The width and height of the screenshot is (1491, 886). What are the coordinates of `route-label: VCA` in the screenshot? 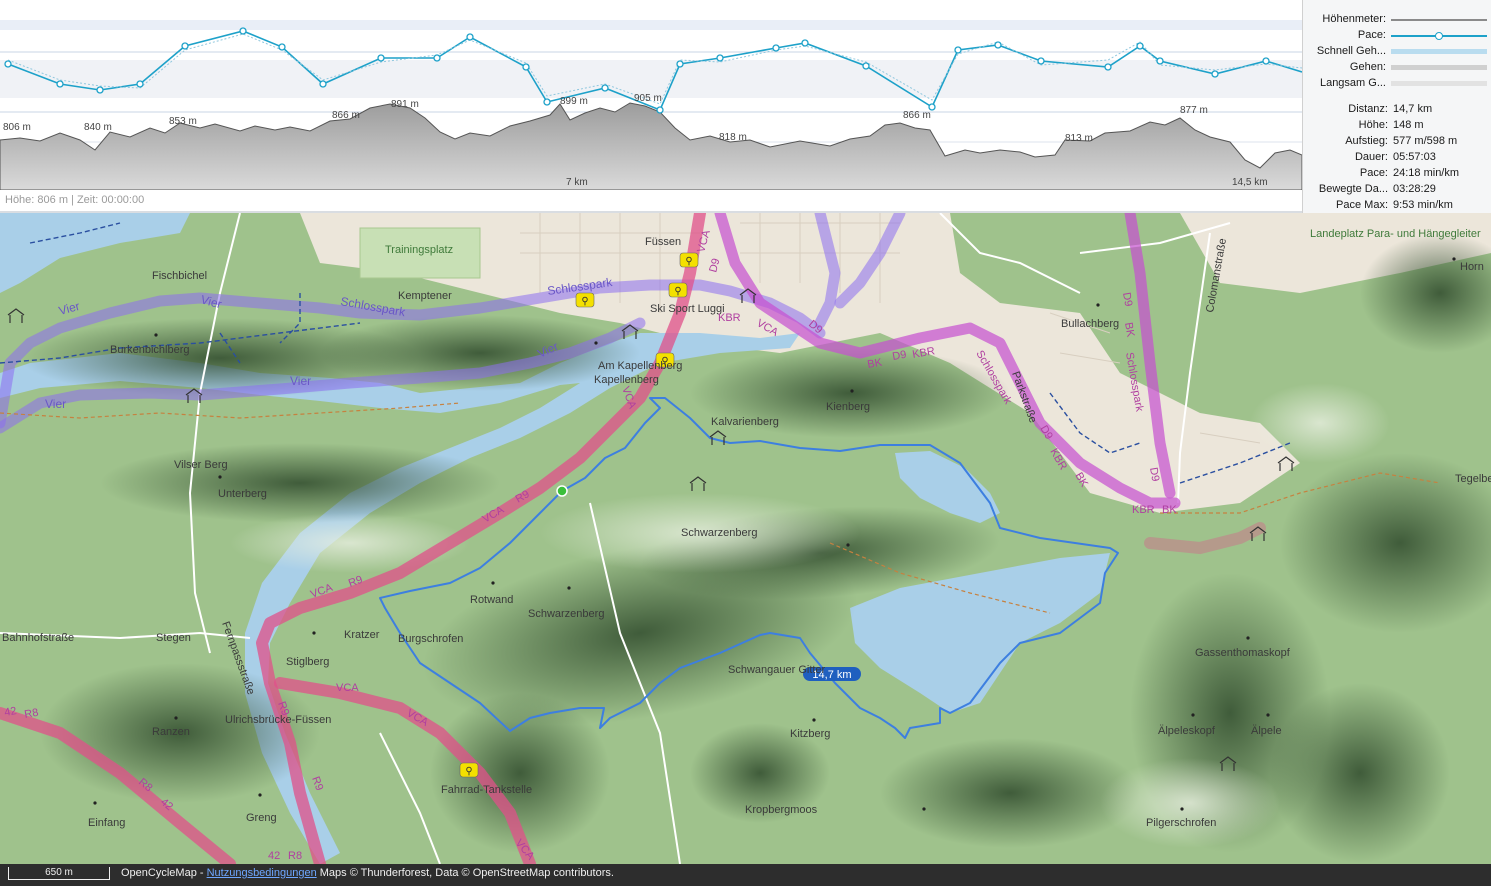 It's located at (347, 688).